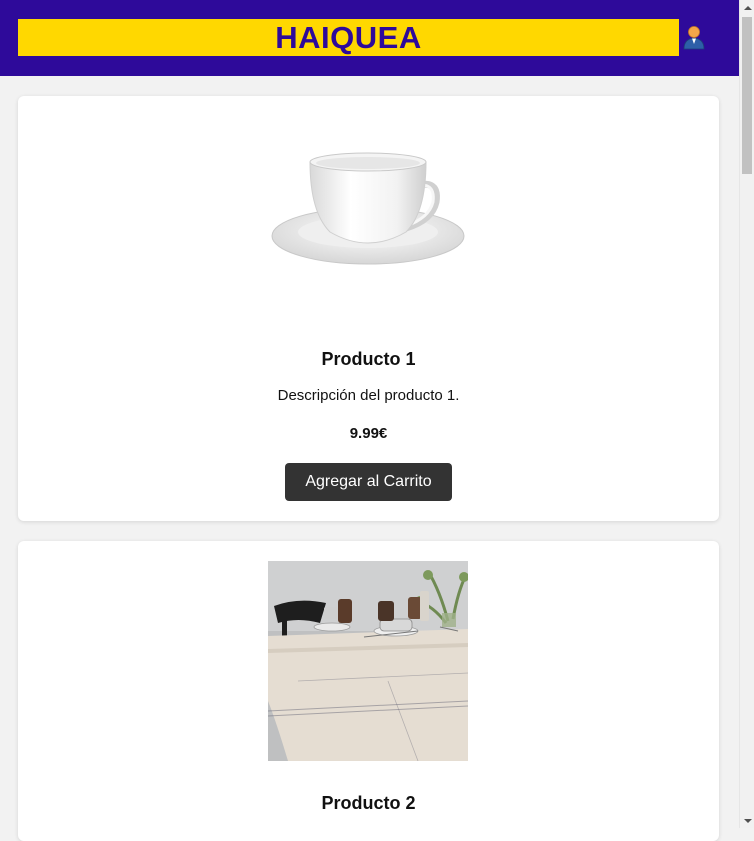 The width and height of the screenshot is (754, 841). What do you see at coordinates (368, 803) in the screenshot?
I see `product-title: Producto 2` at bounding box center [368, 803].